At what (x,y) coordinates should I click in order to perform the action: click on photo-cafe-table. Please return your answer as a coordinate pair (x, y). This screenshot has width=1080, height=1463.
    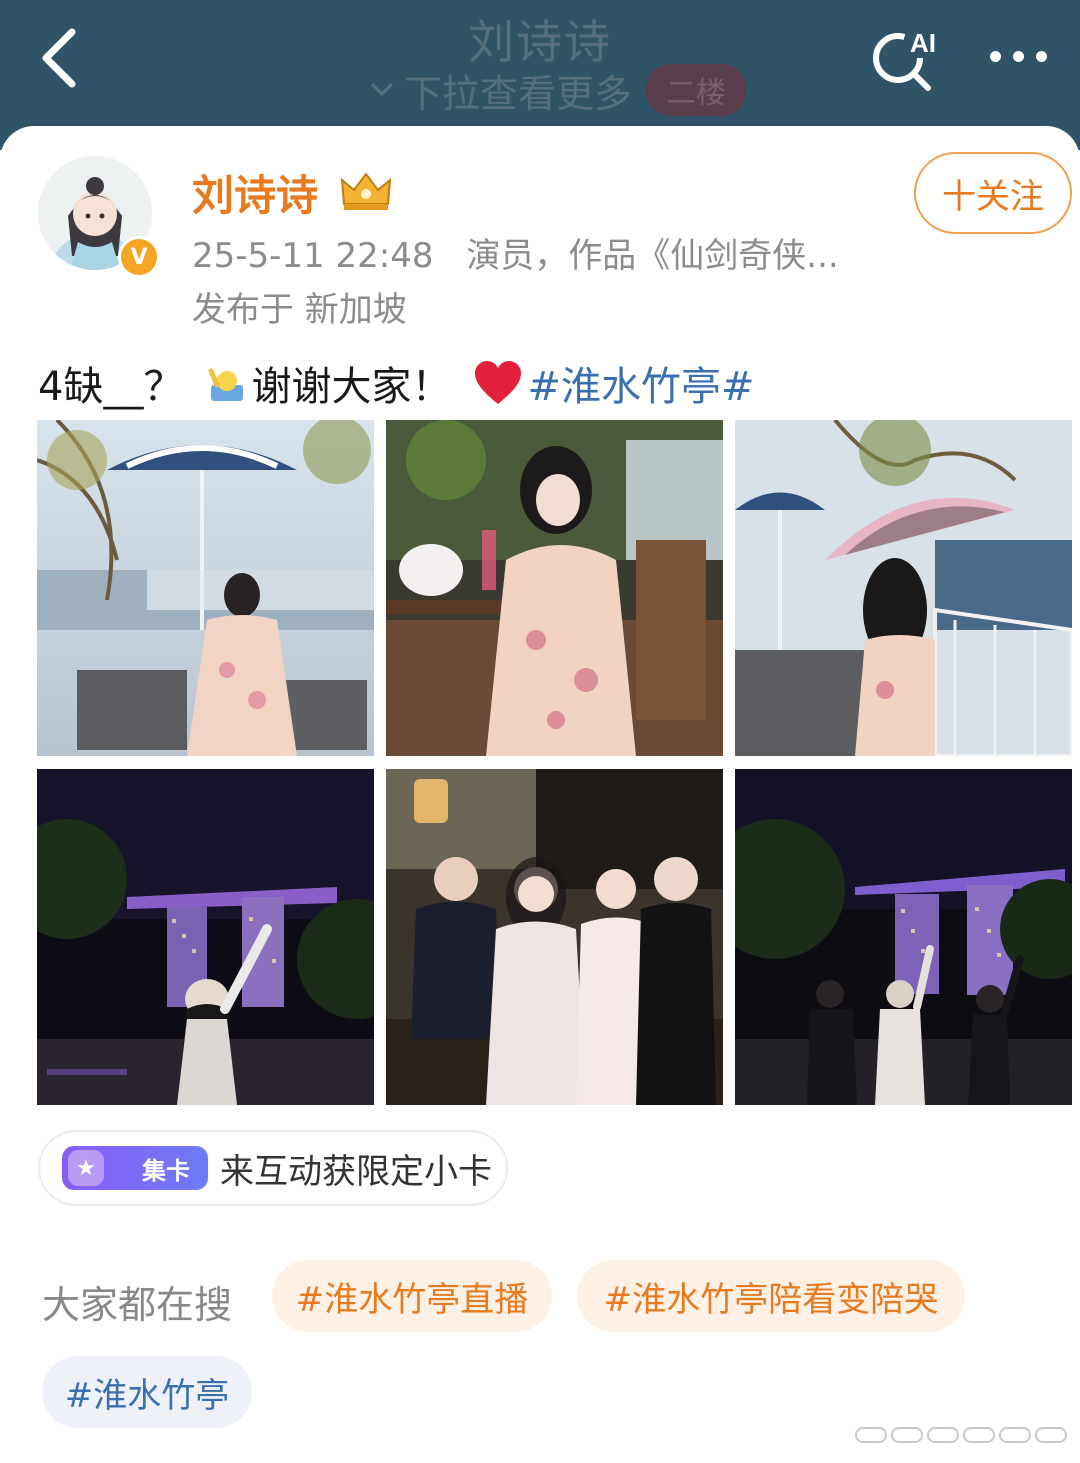
    Looking at the image, I should click on (554, 588).